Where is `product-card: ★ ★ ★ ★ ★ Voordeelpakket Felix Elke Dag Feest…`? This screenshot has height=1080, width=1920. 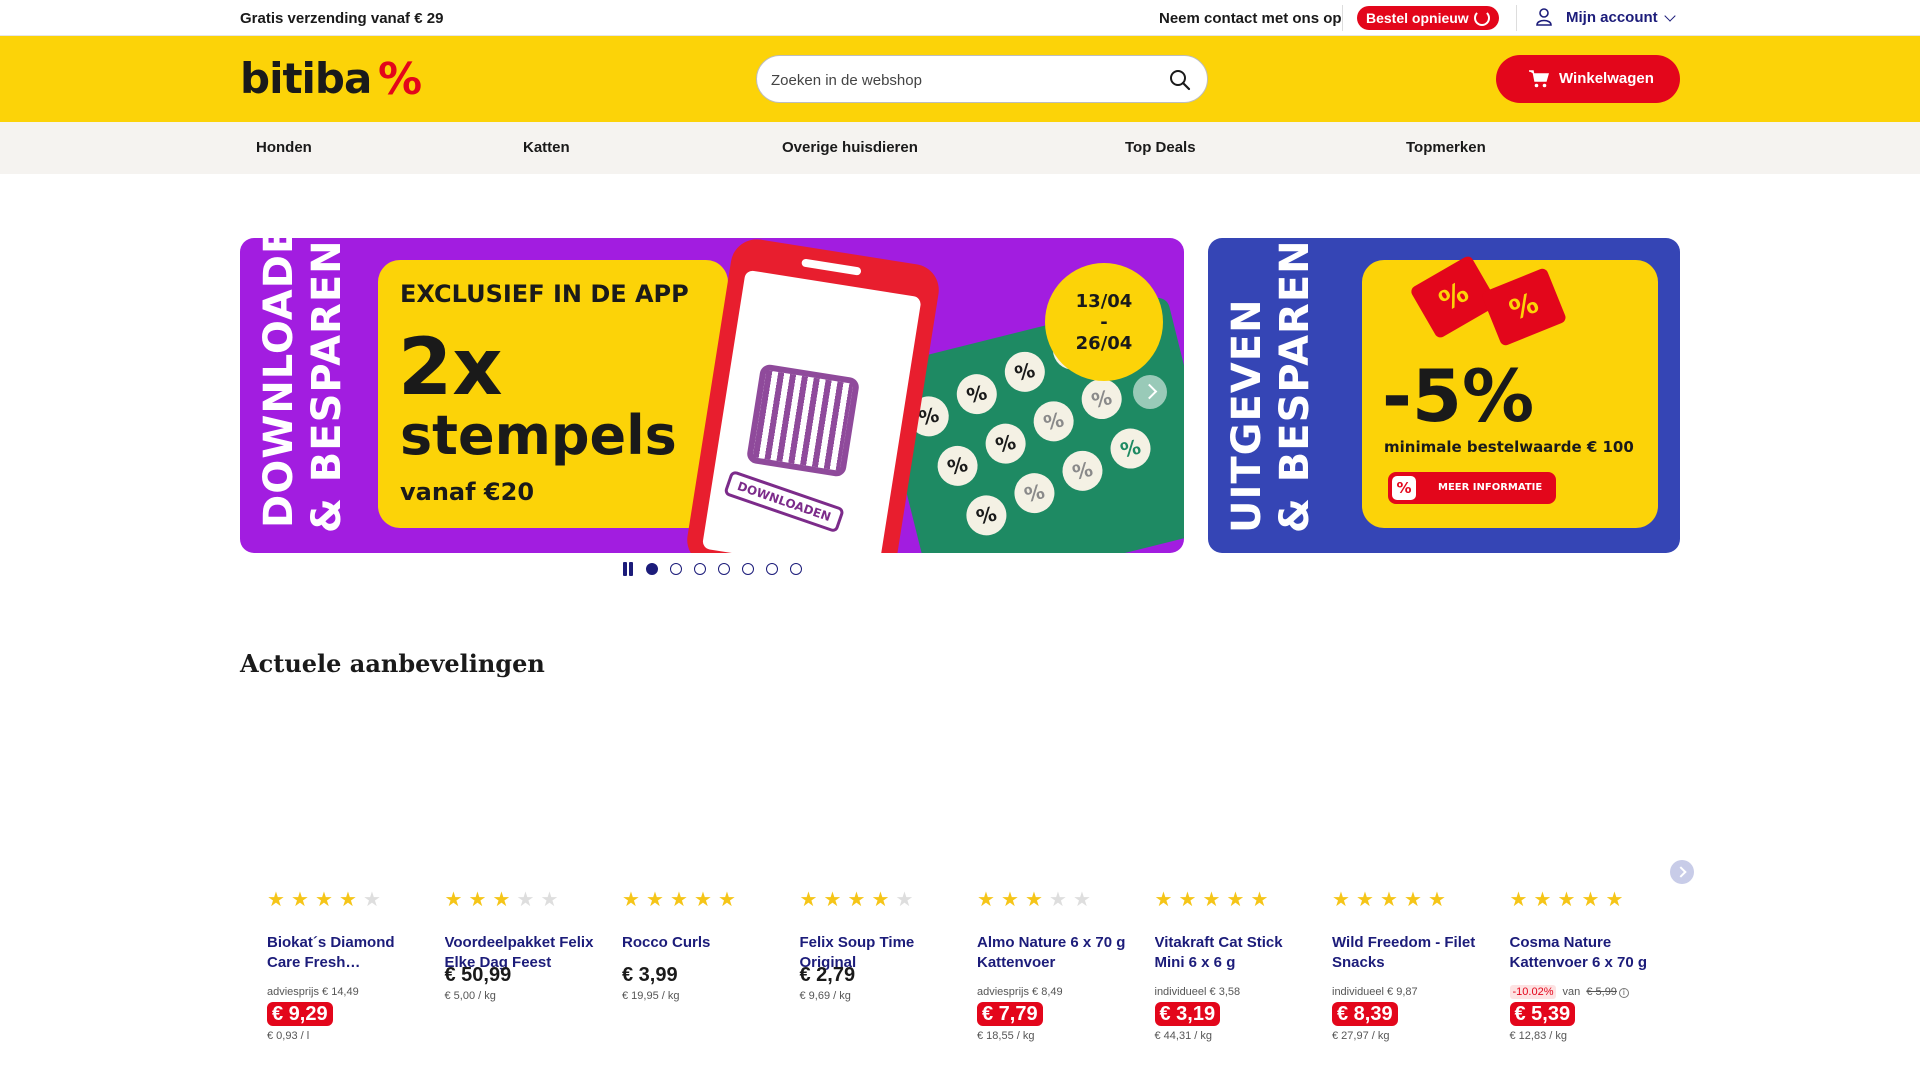 product-card: ★ ★ ★ ★ ★ Voordeelpakket Felix Elke Dag Feest… is located at coordinates (527, 880).